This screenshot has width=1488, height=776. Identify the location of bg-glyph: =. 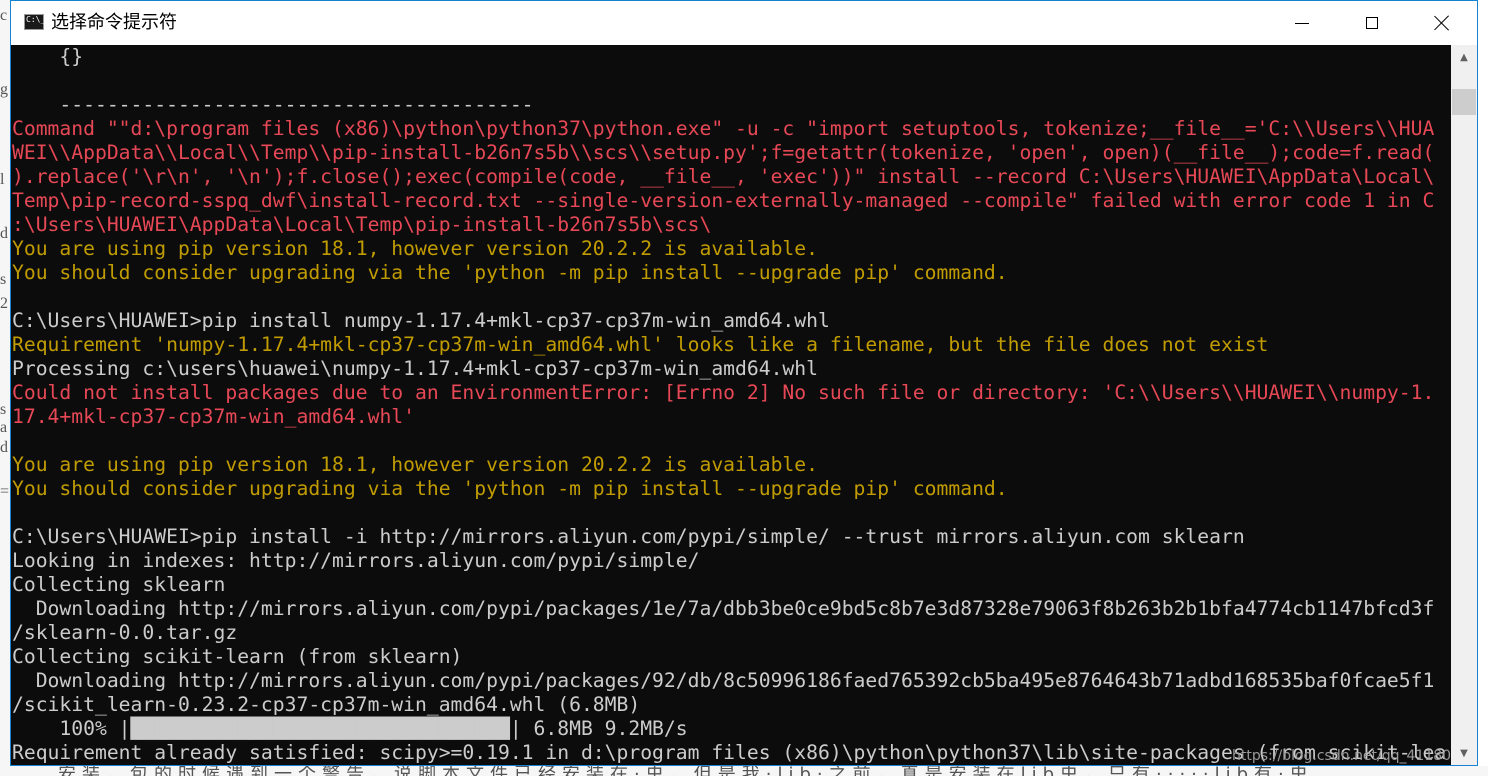
(5, 491).